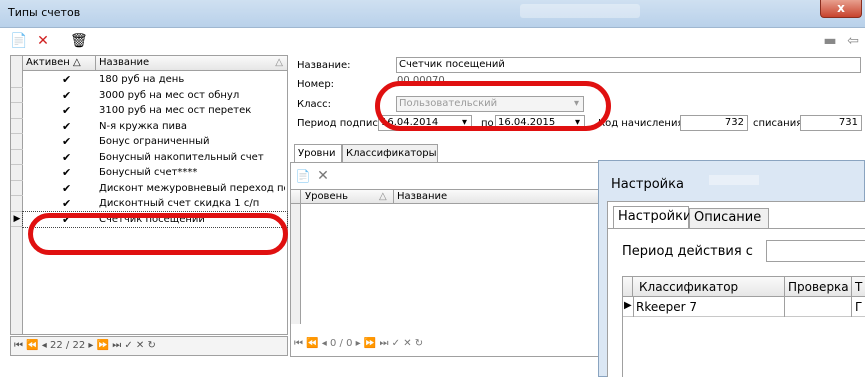 This screenshot has height=377, width=865. Describe the element at coordinates (143, 126) in the screenshot. I see `account-type-name: N-я кружка пива` at that location.